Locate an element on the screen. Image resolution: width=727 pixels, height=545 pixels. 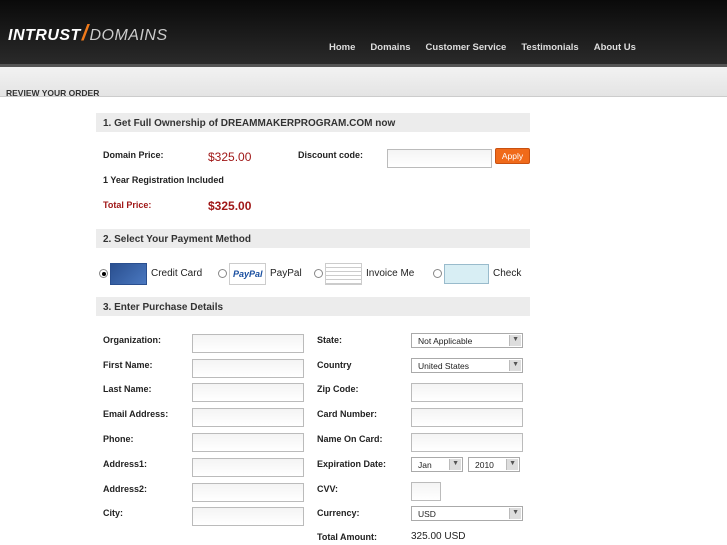
logo-text-right: DOMAINS is located at coordinates (128, 35).